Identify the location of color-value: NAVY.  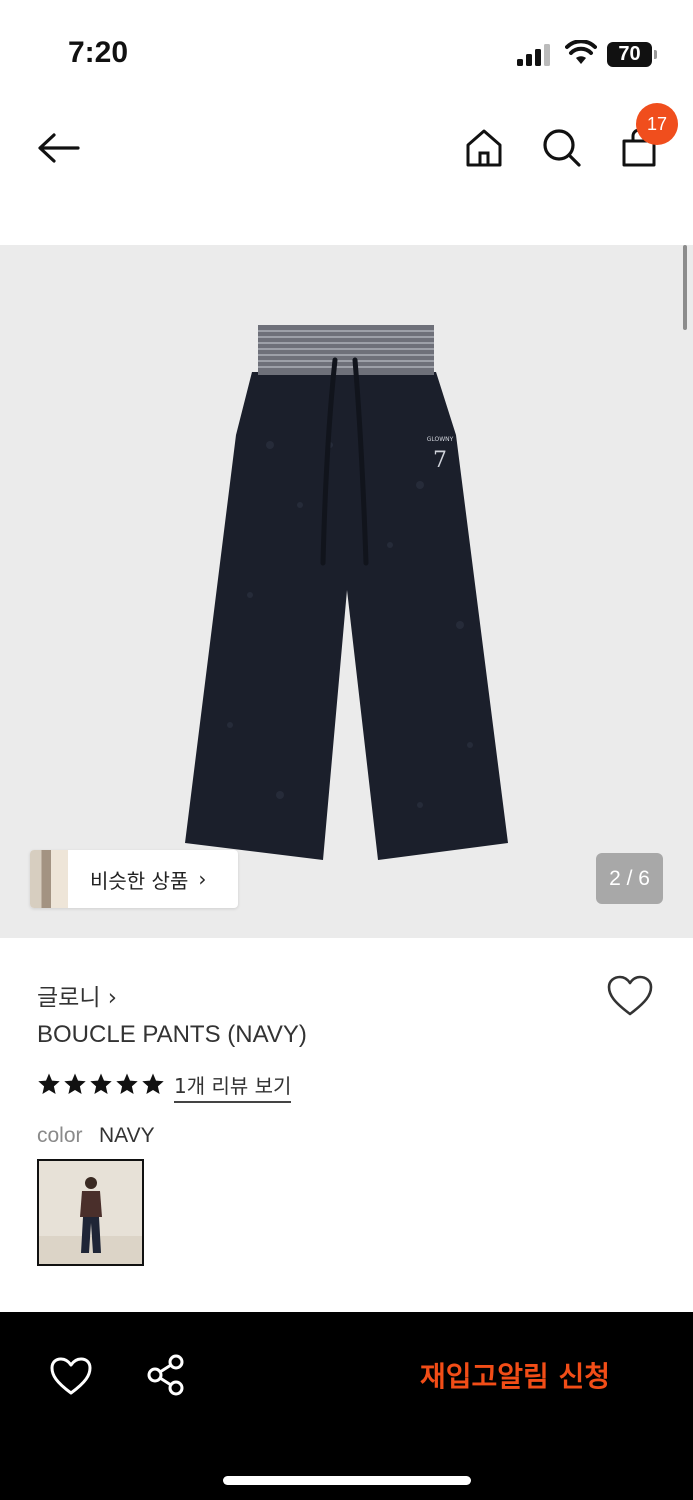
(127, 1135).